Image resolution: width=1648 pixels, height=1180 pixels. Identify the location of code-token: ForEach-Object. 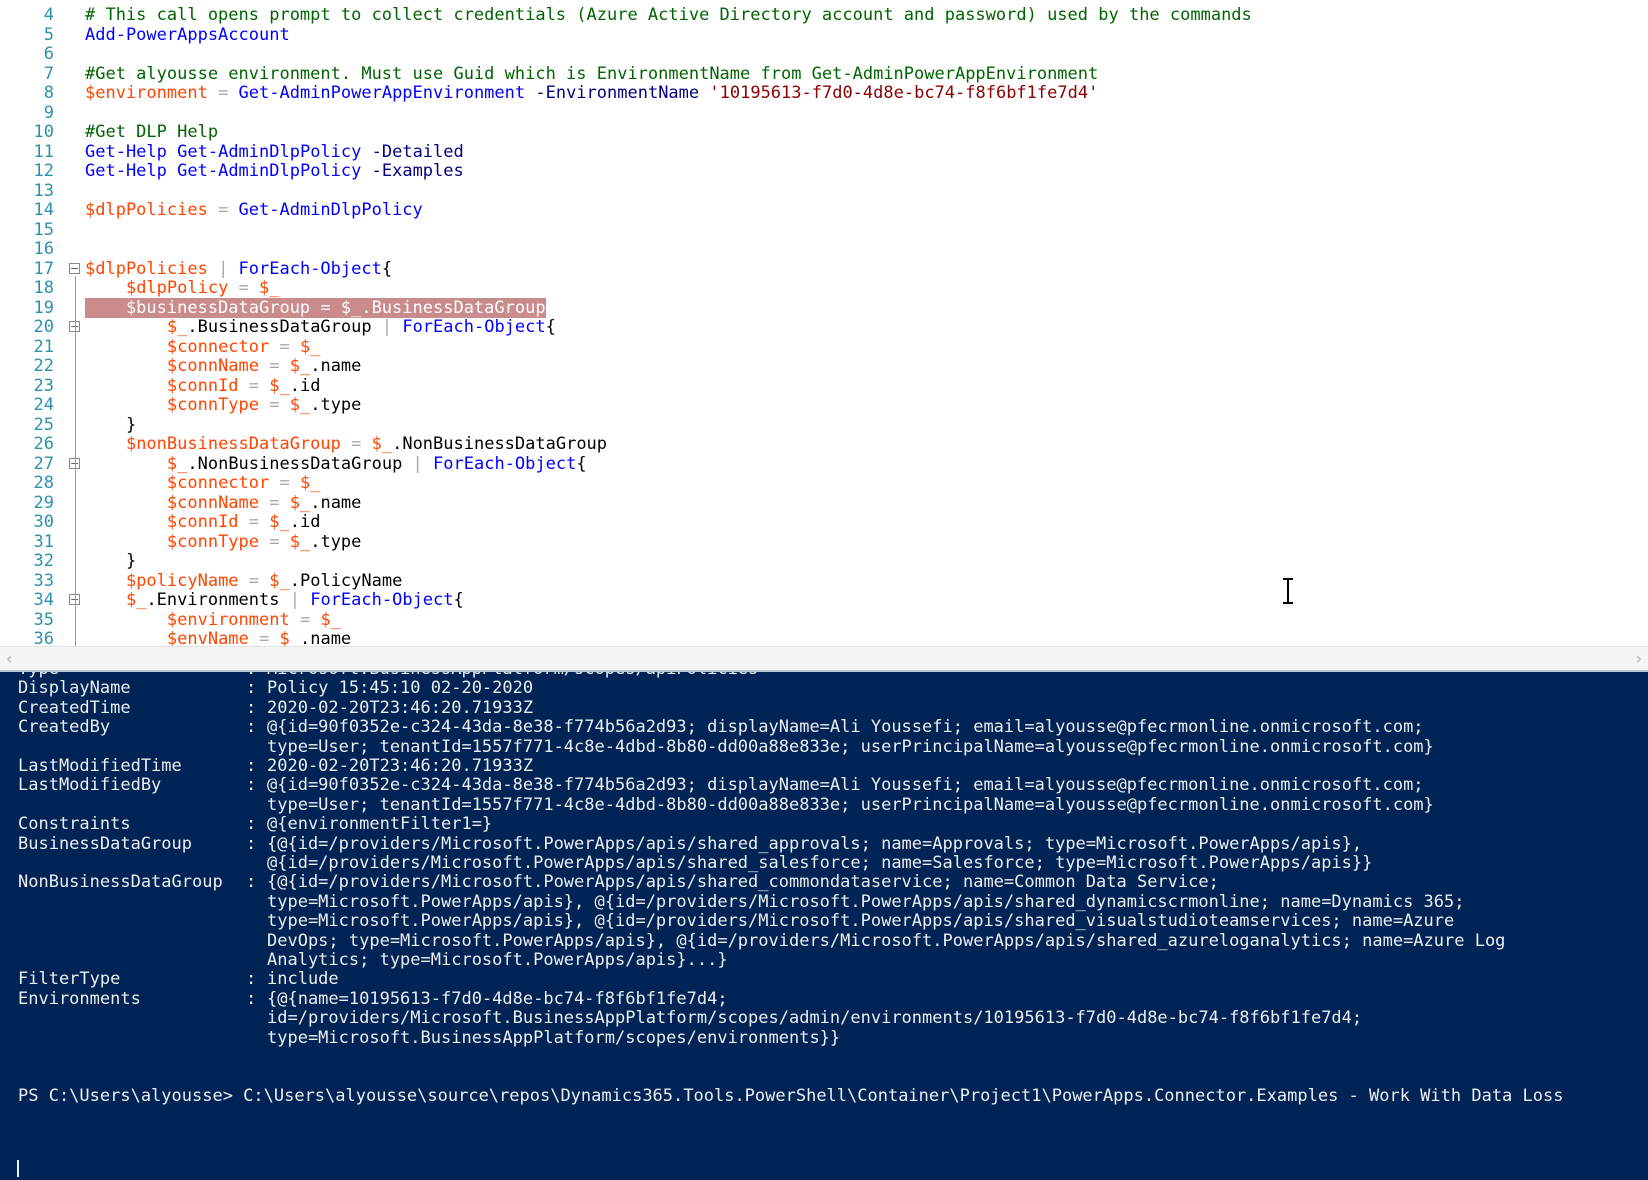
(505, 463).